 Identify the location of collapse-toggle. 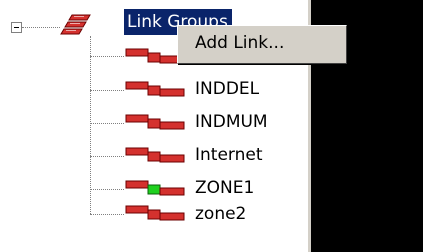
(16, 27).